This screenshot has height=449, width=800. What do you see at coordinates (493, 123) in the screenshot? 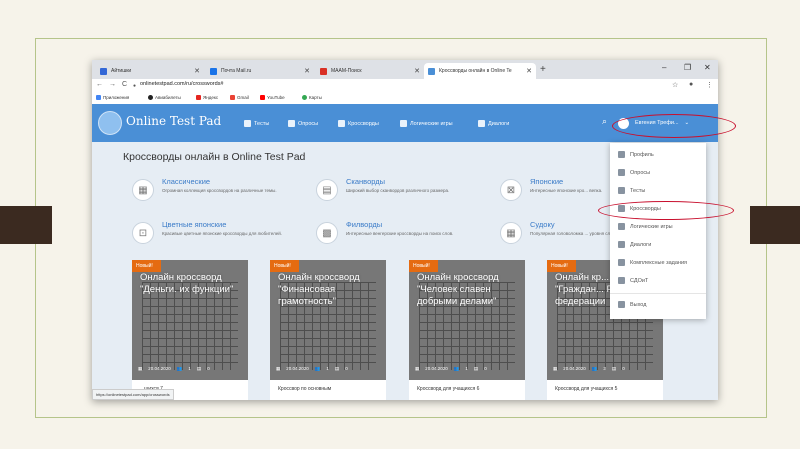
I see `nav-dialogs: Диалоги` at bounding box center [493, 123].